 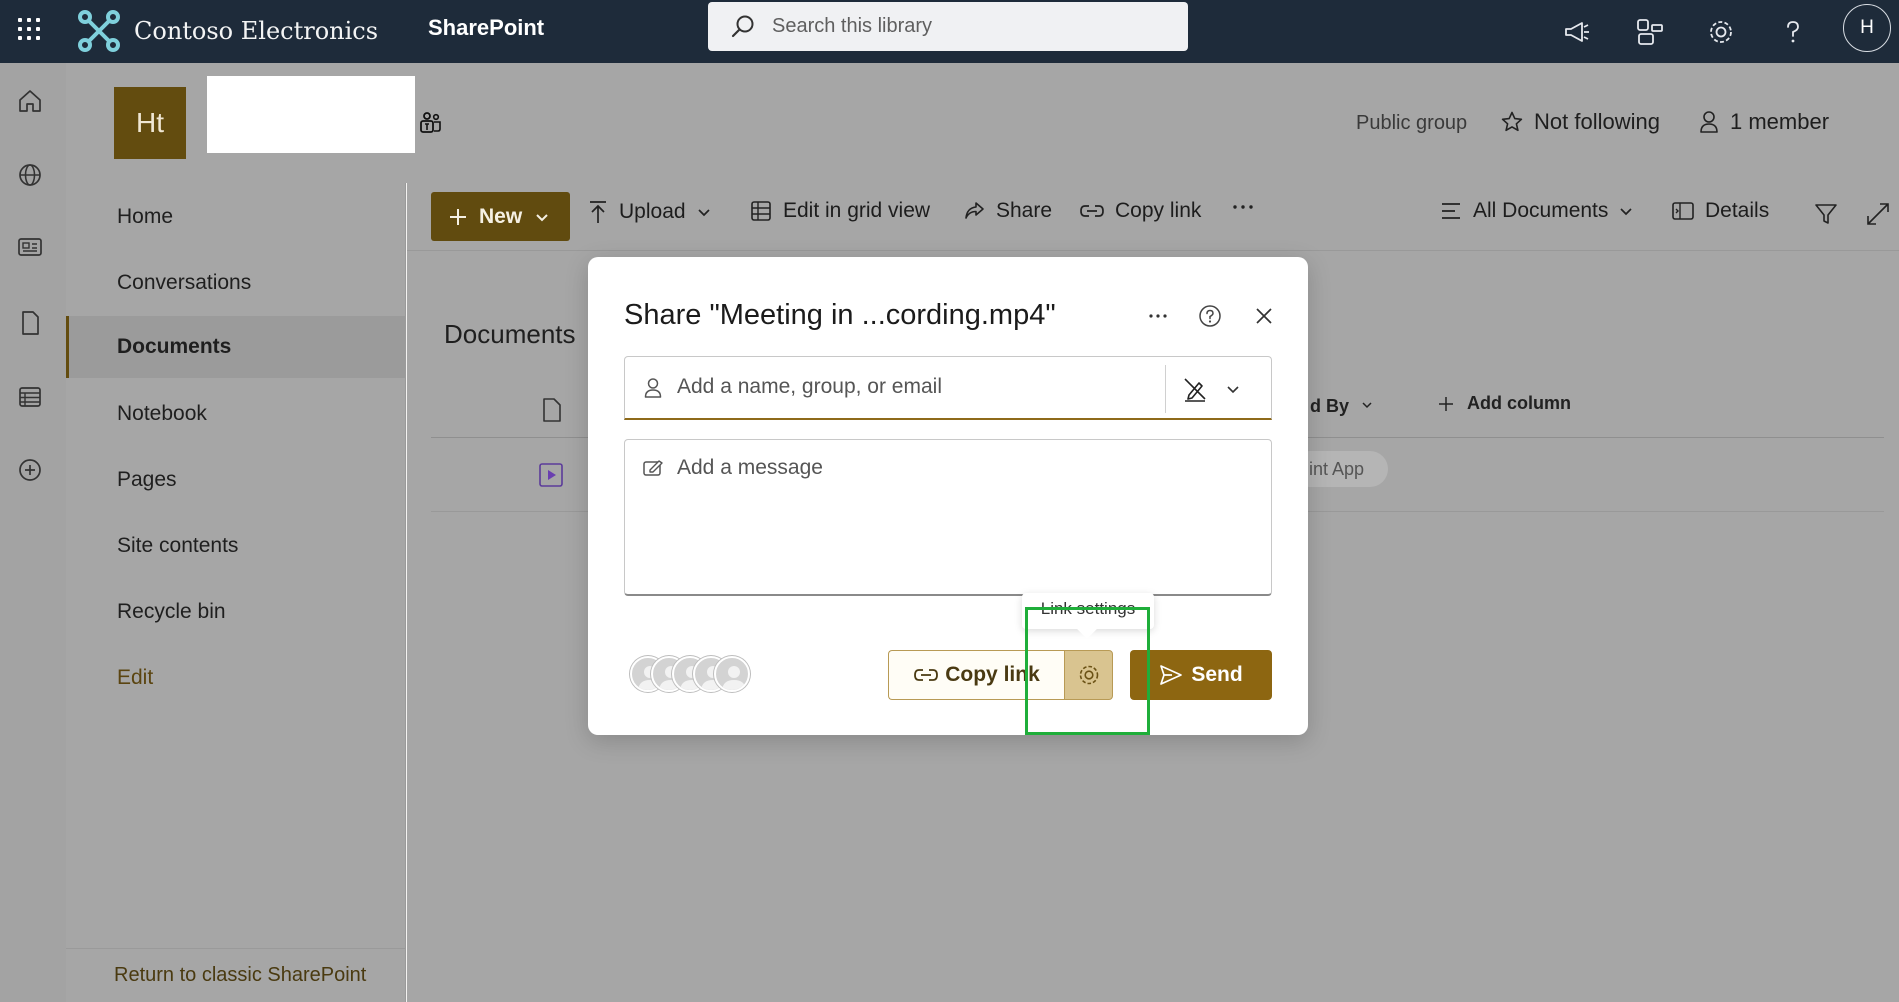 I want to click on details-button: Details, so click(x=1720, y=211).